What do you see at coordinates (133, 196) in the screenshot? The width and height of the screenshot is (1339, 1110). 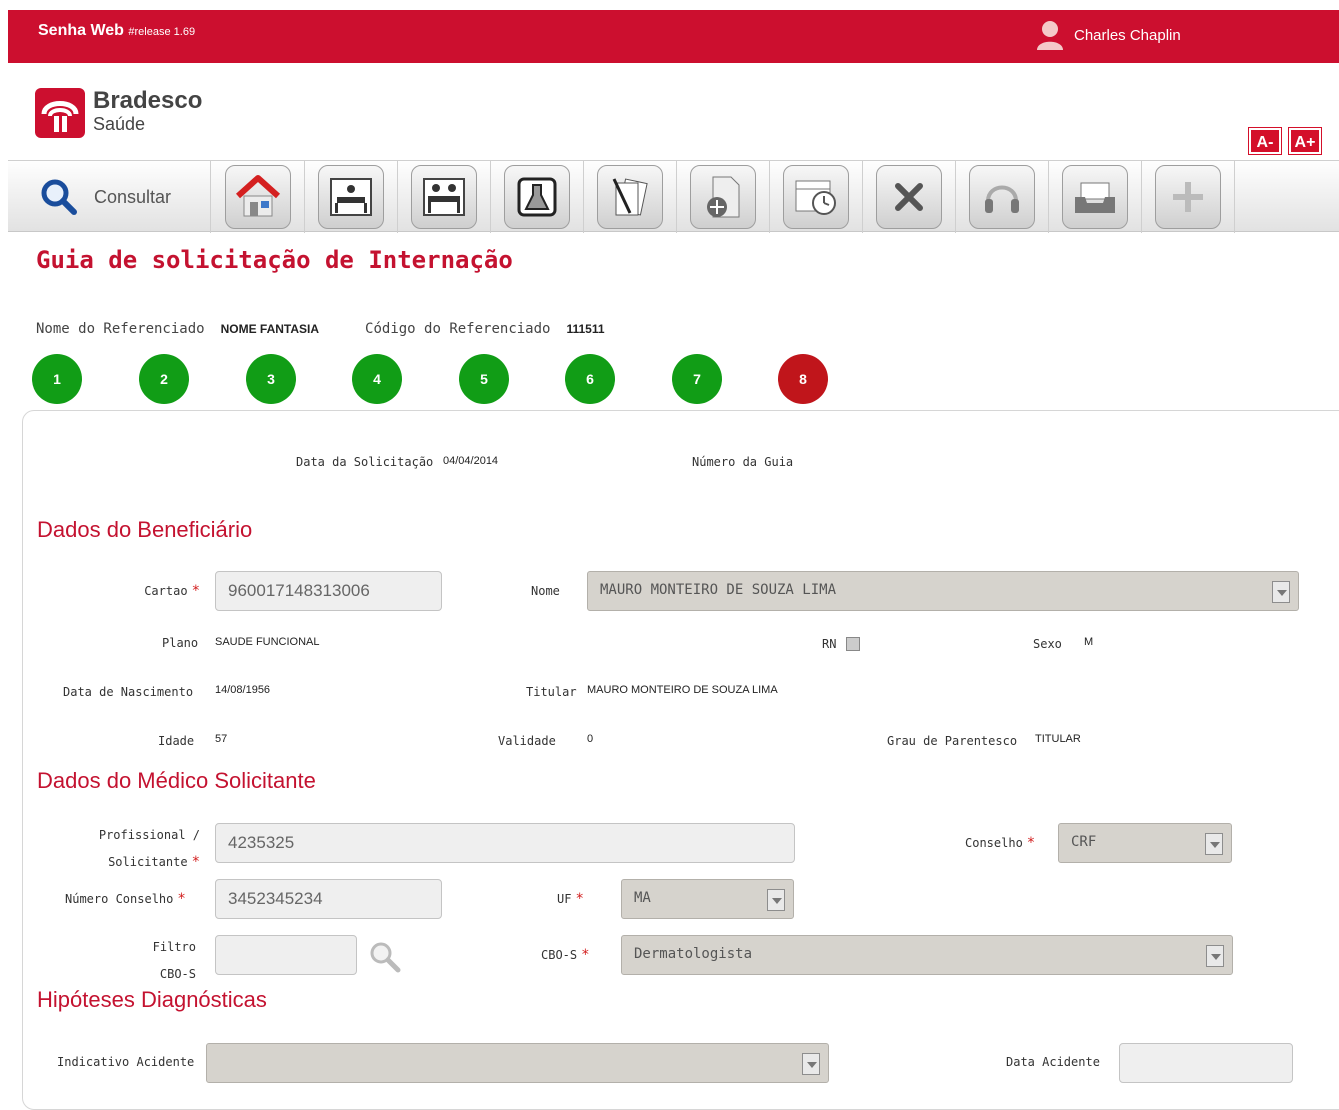 I see `consult-label: Consultar` at bounding box center [133, 196].